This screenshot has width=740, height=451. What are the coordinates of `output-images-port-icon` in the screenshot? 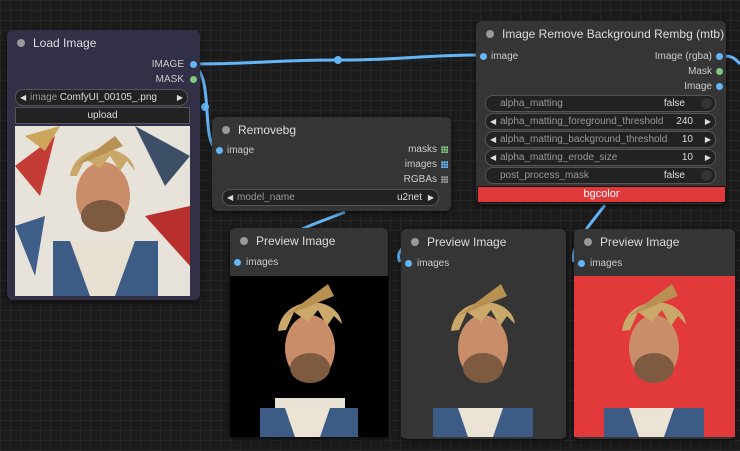 It's located at (444, 164).